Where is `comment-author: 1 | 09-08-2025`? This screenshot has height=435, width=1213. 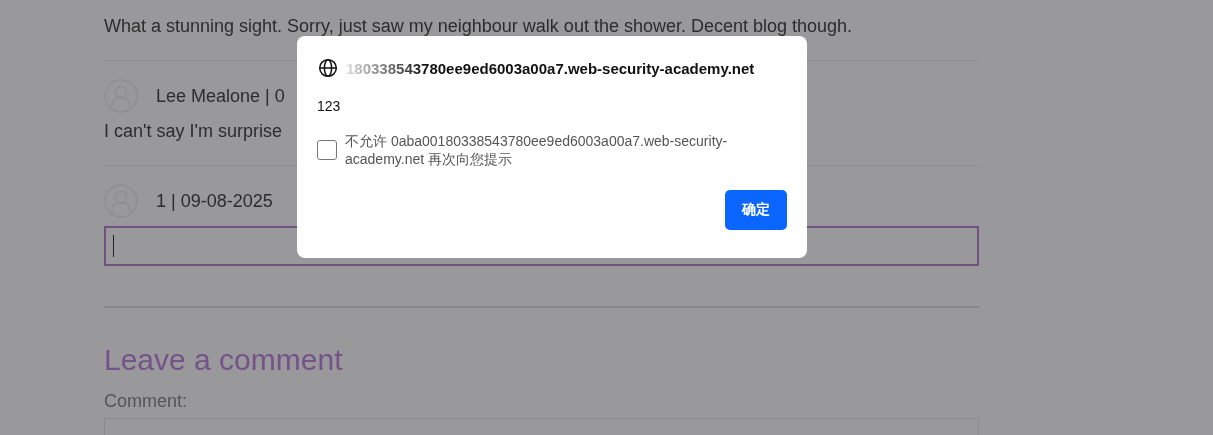
comment-author: 1 | 09-08-2025 is located at coordinates (214, 201).